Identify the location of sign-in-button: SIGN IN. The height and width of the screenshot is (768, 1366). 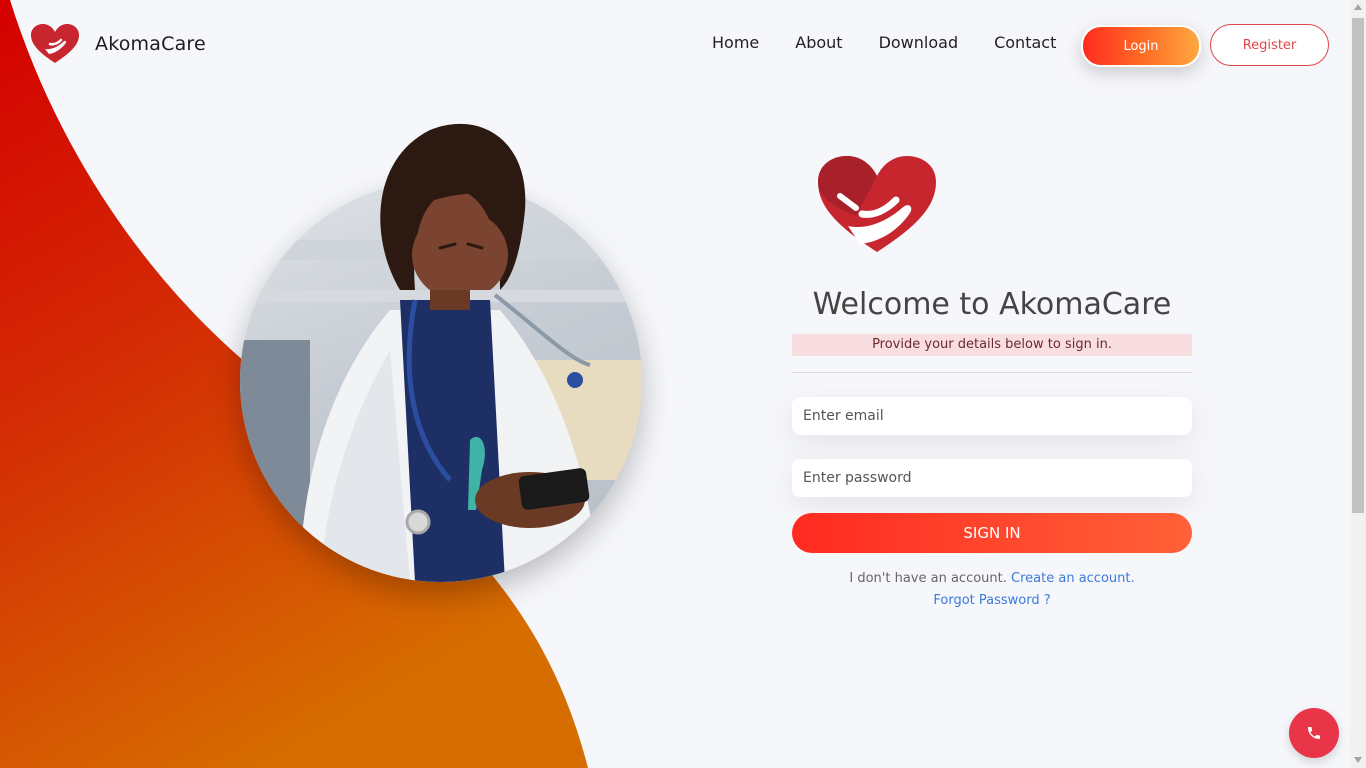
(992, 533).